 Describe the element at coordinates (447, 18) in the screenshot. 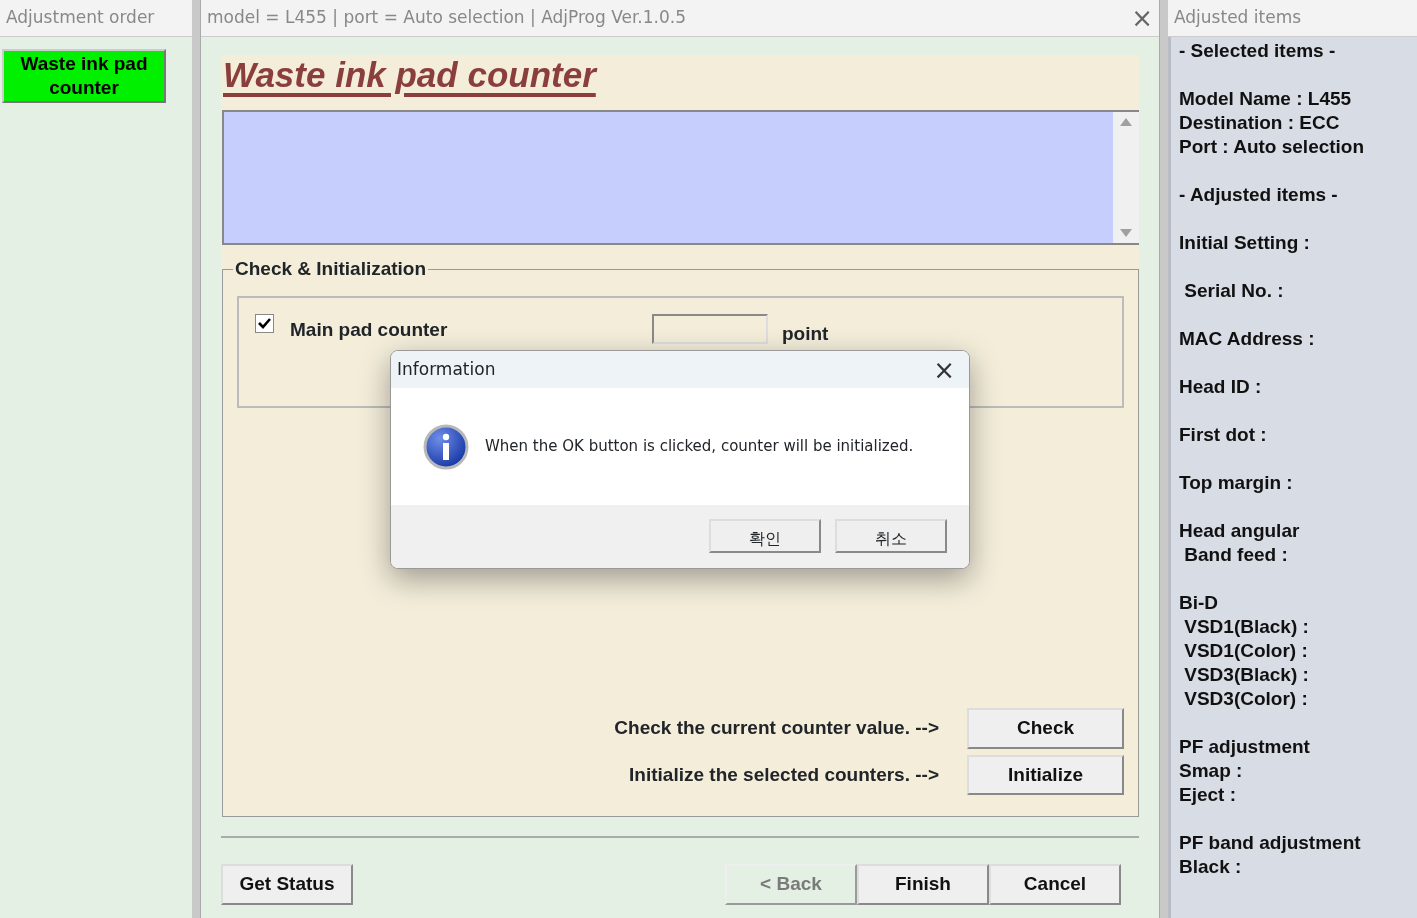

I see `window-title: model = L455 | port = Auto selection | AdjProg Ver.1.0.5` at that location.